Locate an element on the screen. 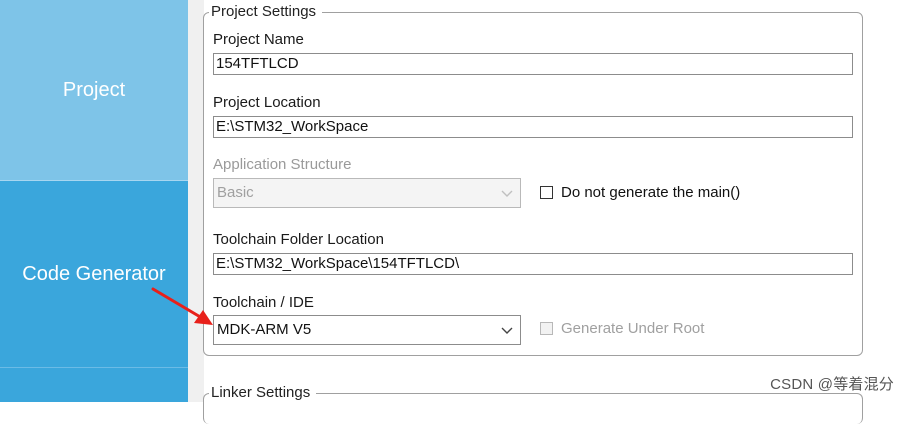  project-location-input: E:\STM32_WorkSpace is located at coordinates (533, 127).